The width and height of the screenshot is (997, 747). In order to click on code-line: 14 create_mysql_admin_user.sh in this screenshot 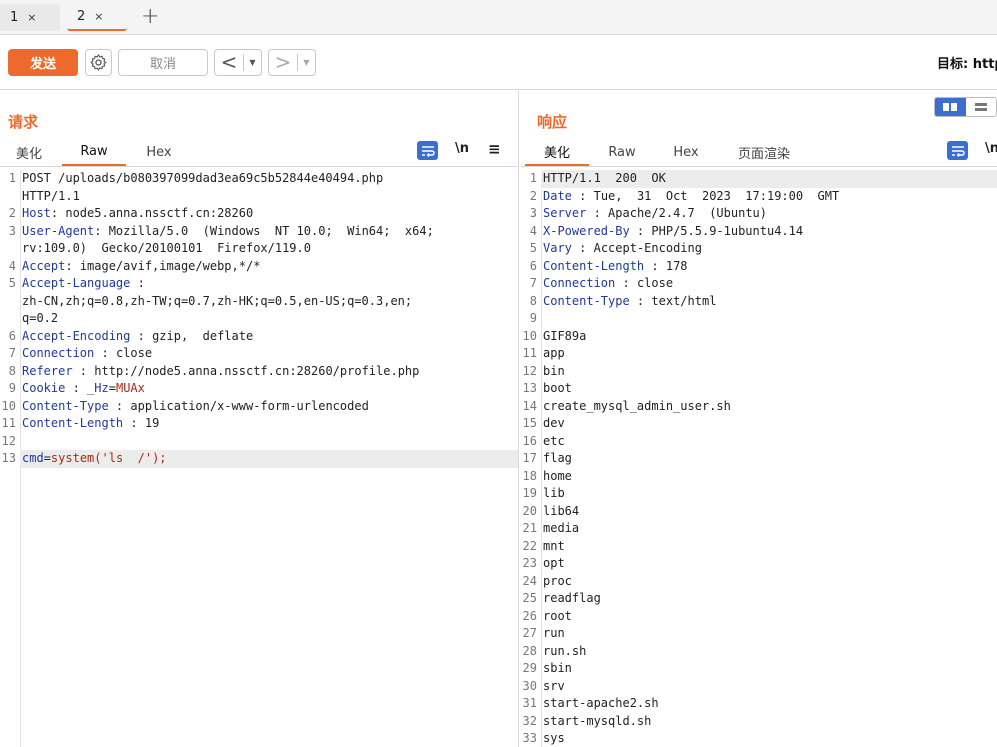, I will do `click(759, 407)`.